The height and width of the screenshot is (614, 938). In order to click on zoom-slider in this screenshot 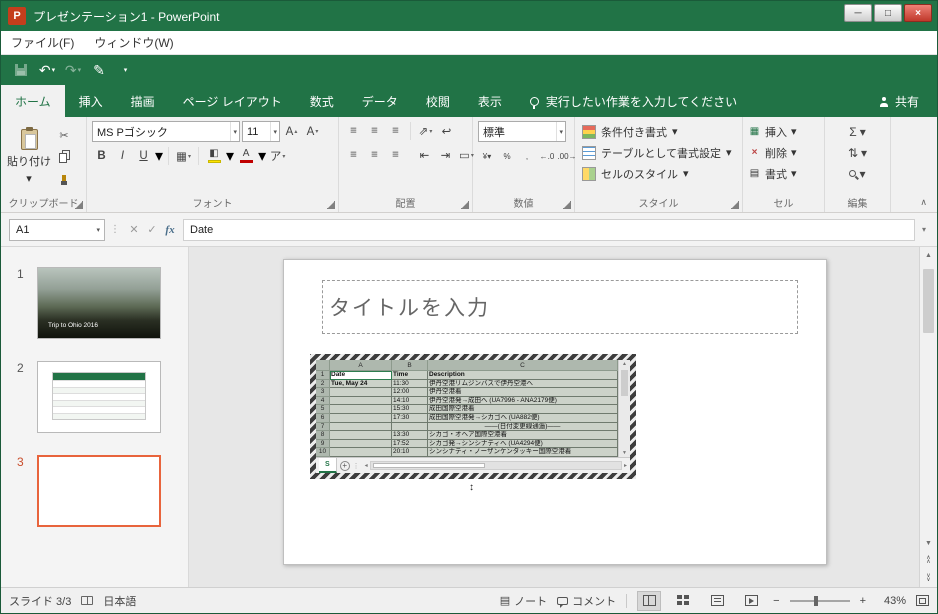, I will do `click(819, 600)`.